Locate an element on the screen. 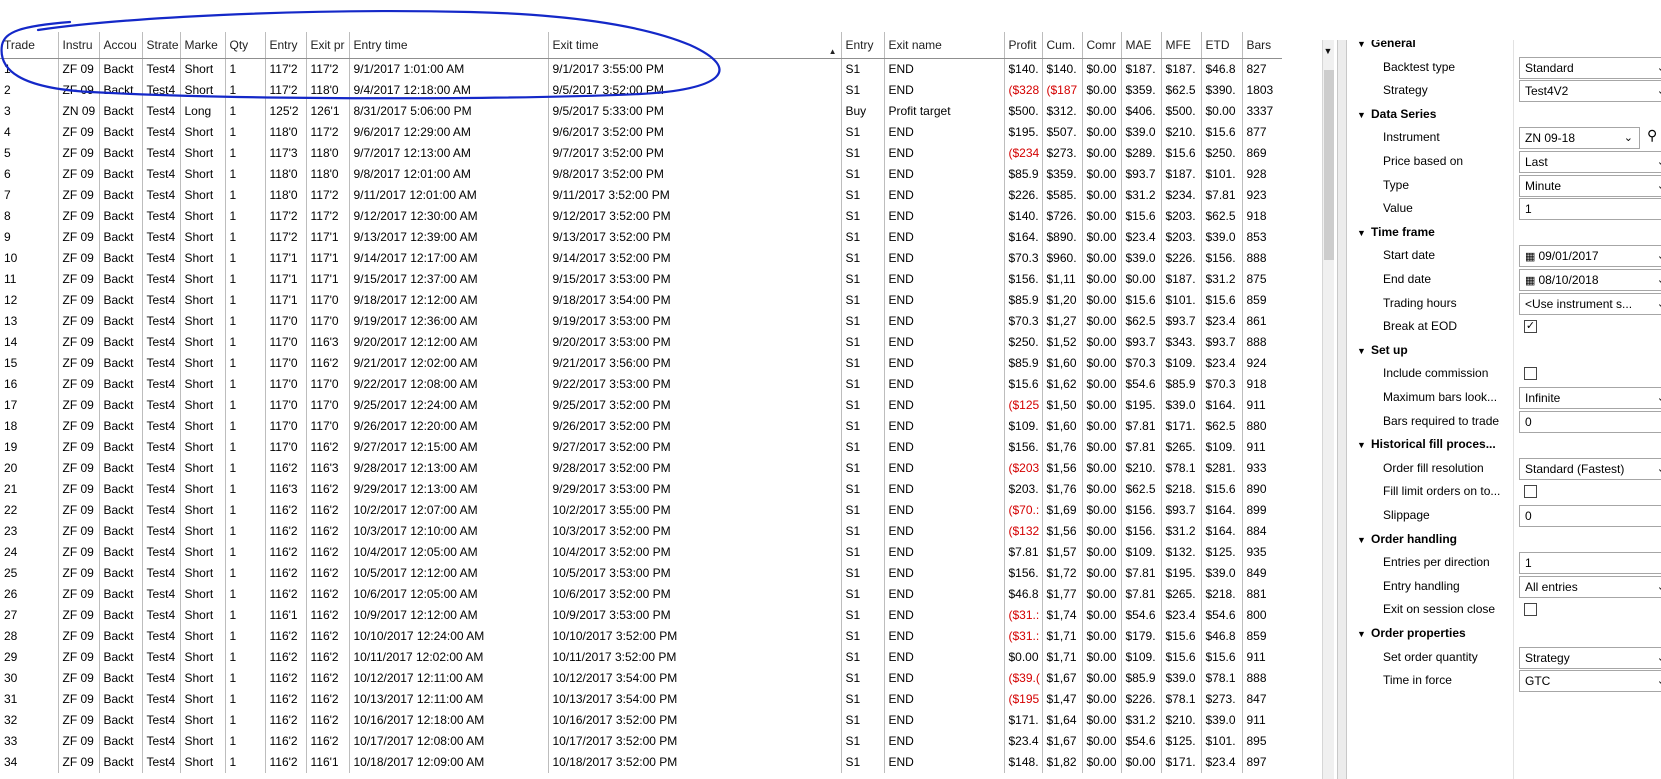 The height and width of the screenshot is (779, 1661). select-backtest-type: Standard ⌄ is located at coordinates (1590, 67).